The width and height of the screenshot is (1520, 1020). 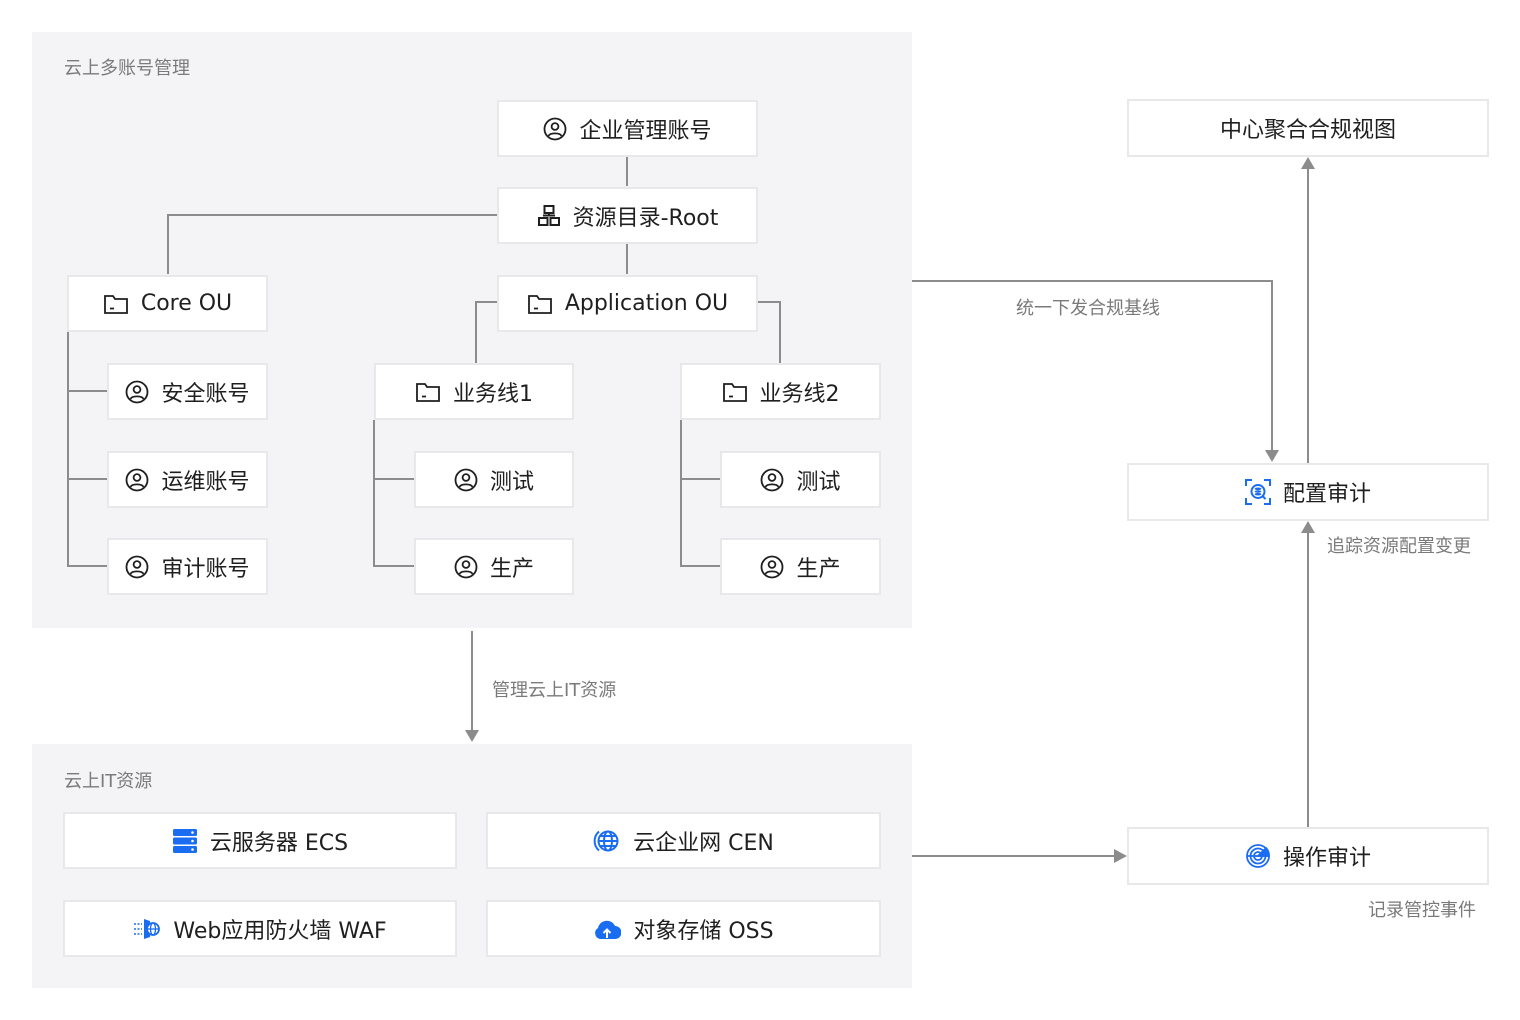 I want to click on firewall-icon, so click(x=147, y=929).